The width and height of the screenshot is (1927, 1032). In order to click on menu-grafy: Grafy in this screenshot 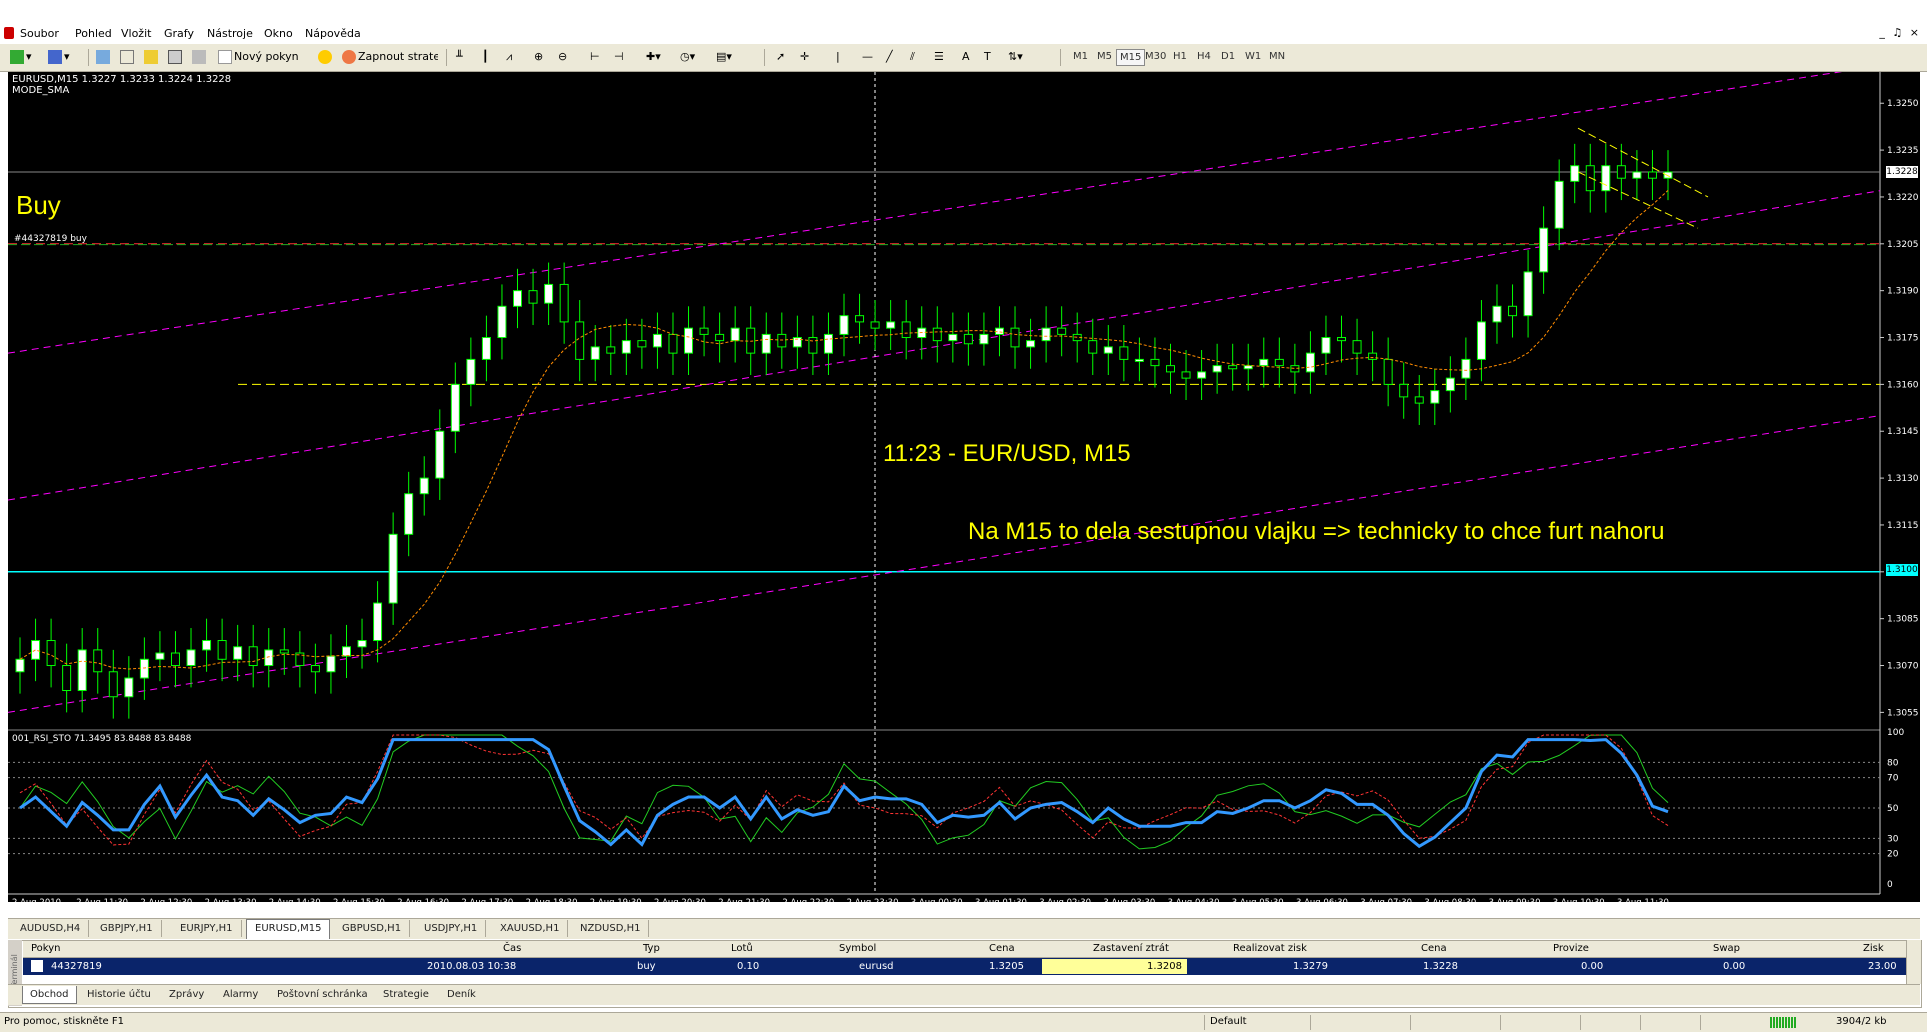, I will do `click(179, 33)`.